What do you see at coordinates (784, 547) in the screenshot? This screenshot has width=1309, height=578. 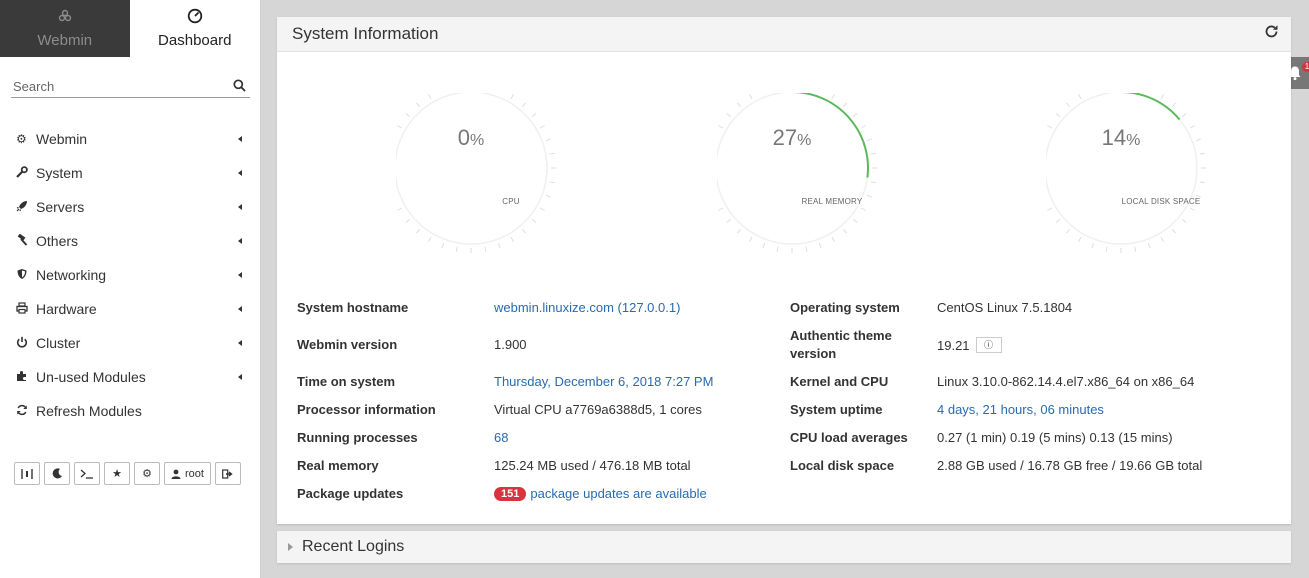 I see `recent-logins-panel: Recent Logins` at bounding box center [784, 547].